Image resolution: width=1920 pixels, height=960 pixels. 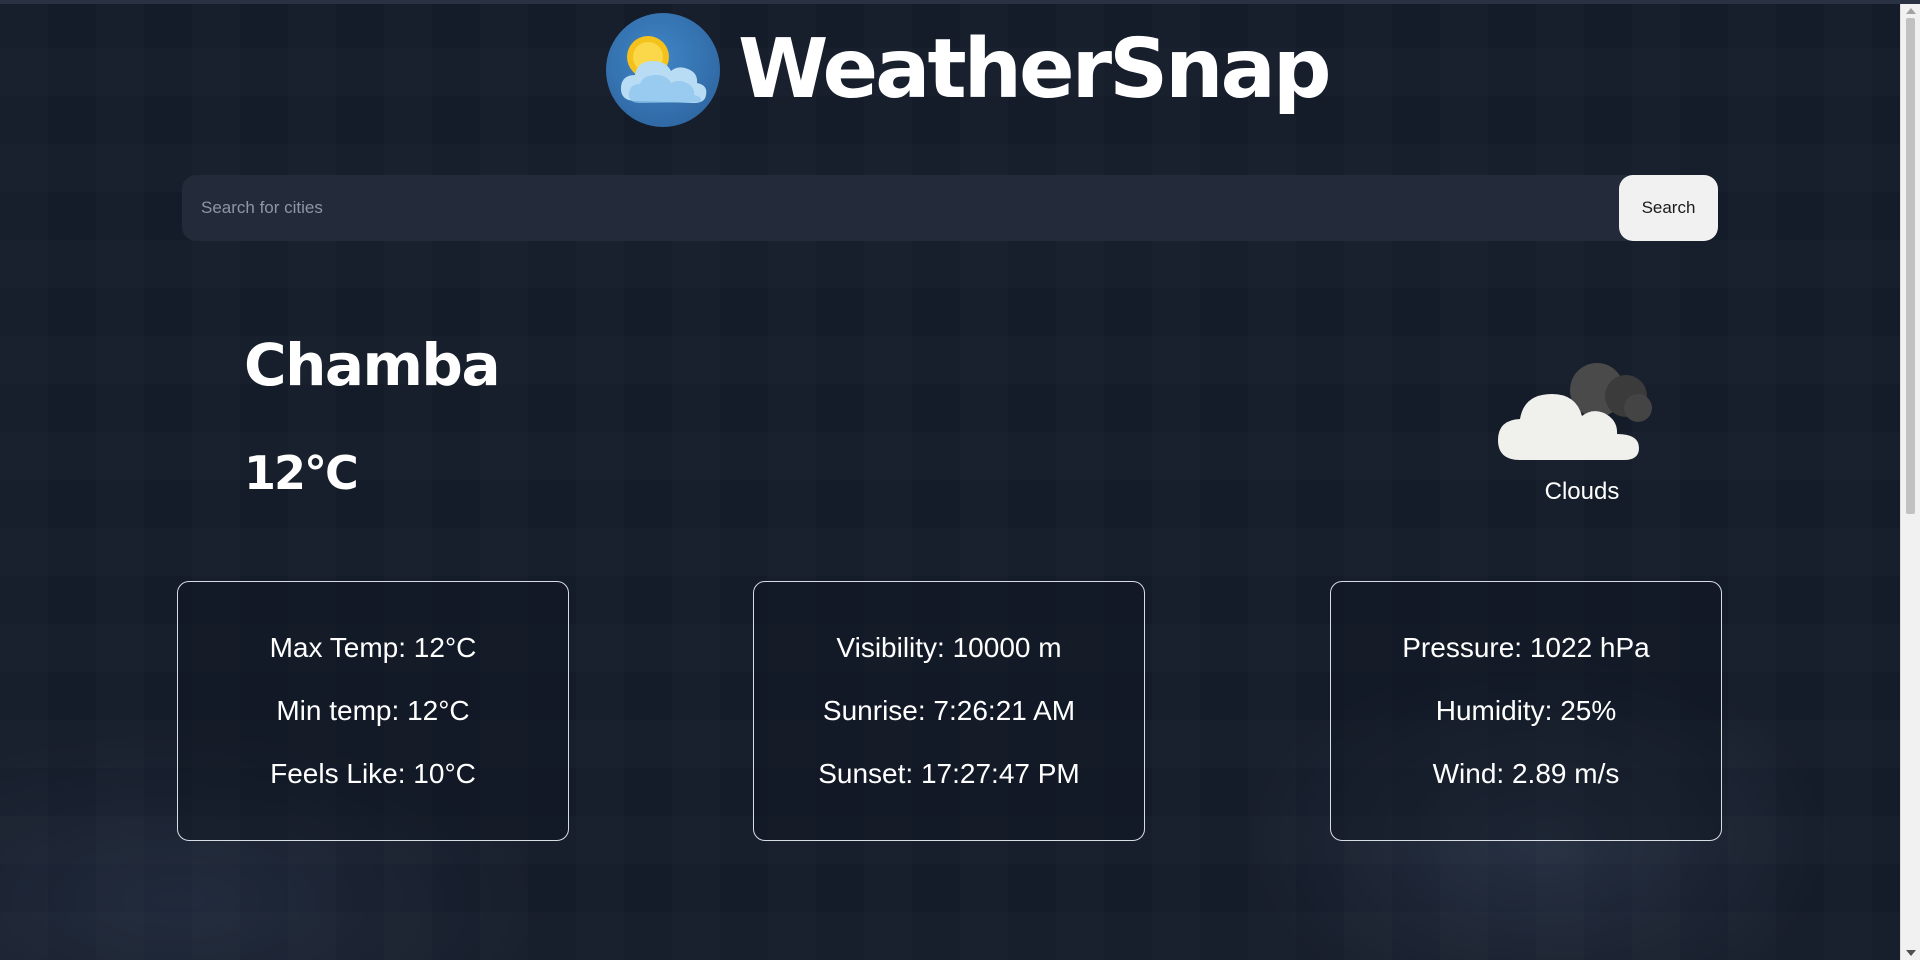 I want to click on sunset: Sunset: 17:27:47 PM, so click(x=949, y=773).